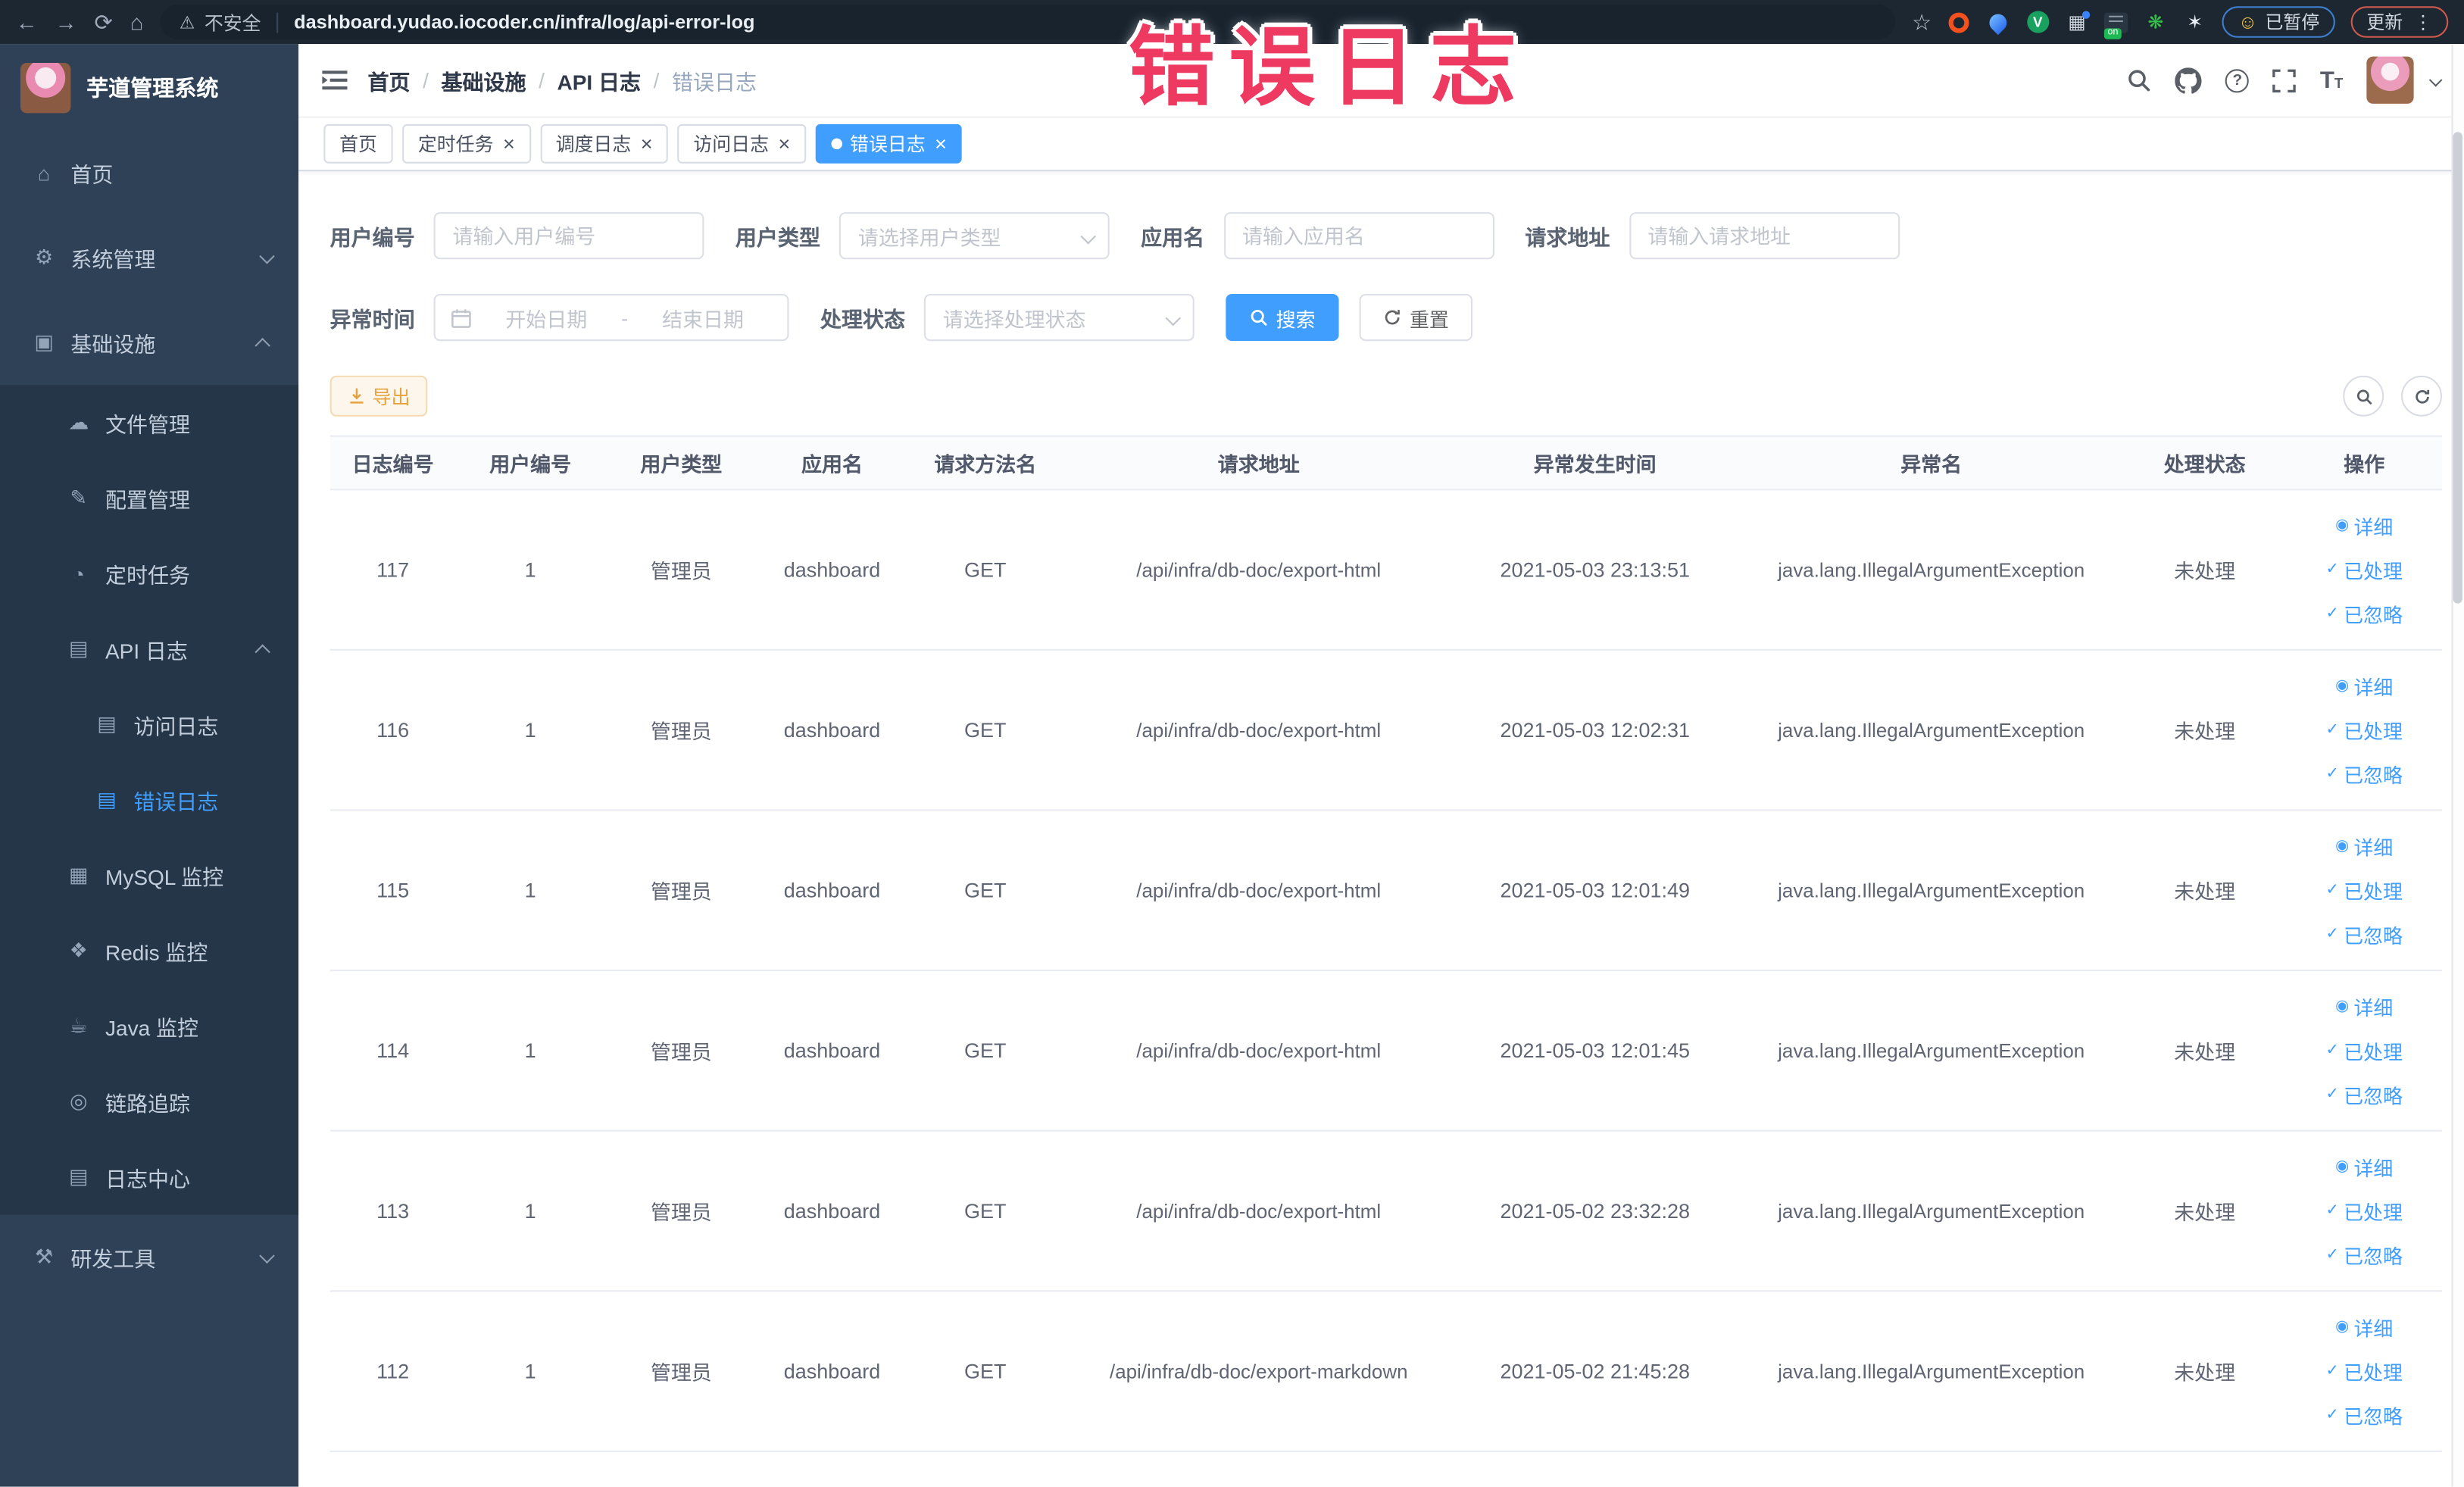  Describe the element at coordinates (277, 22) in the screenshot. I see `url-divider` at that location.